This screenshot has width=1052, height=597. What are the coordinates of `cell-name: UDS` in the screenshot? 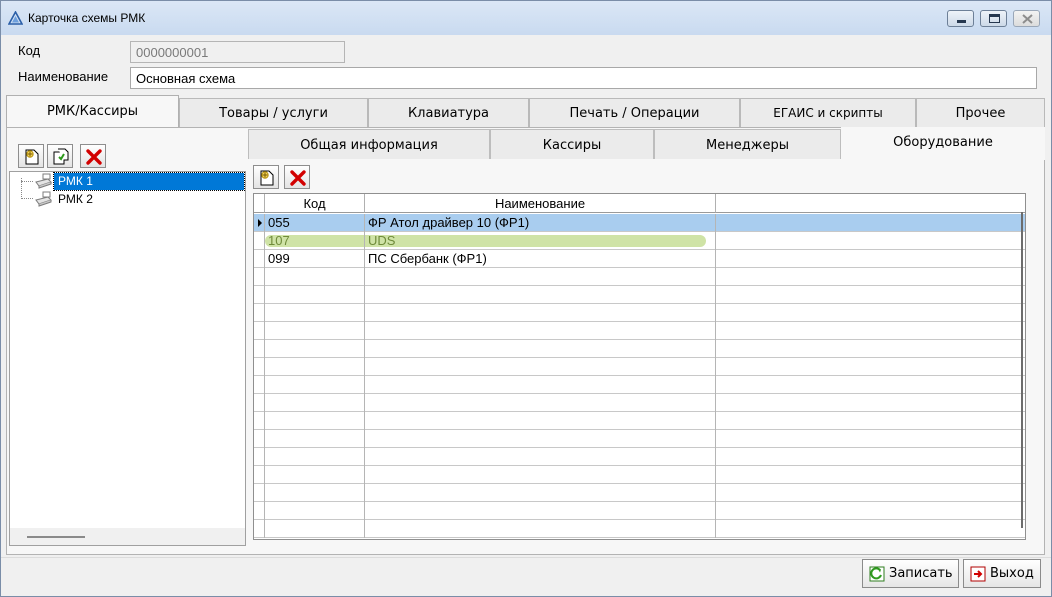 It's located at (540, 241).